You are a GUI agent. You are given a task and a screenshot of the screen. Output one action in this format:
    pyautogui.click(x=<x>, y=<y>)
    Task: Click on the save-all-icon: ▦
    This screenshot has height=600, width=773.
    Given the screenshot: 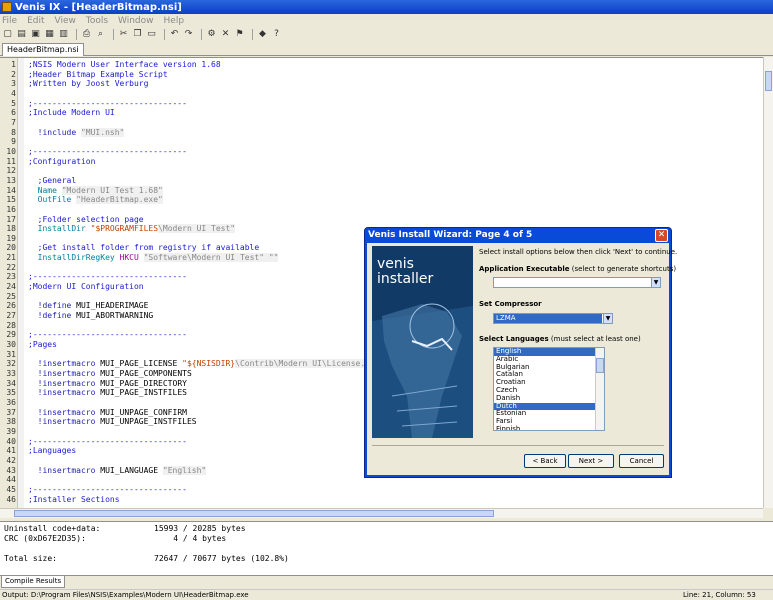 What is the action you would take?
    pyautogui.click(x=49, y=34)
    